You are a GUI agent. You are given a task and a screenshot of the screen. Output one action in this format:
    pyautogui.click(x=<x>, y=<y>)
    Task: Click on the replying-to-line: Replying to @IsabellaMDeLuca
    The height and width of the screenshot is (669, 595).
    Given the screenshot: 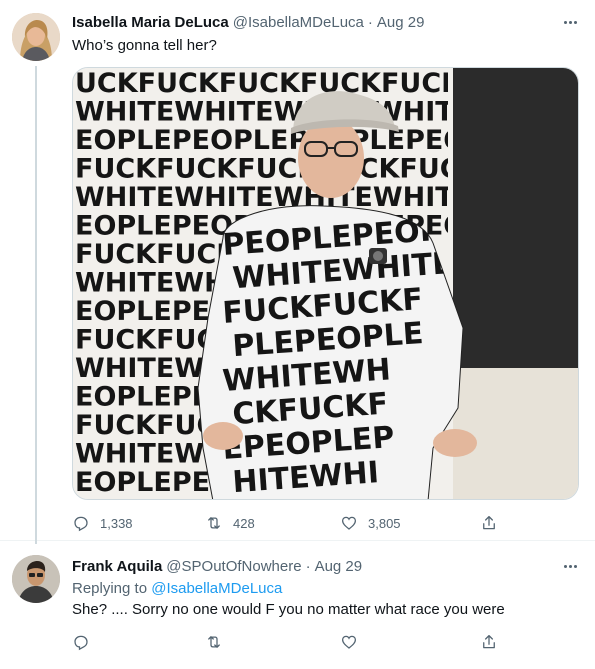 What is the action you would take?
    pyautogui.click(x=177, y=588)
    